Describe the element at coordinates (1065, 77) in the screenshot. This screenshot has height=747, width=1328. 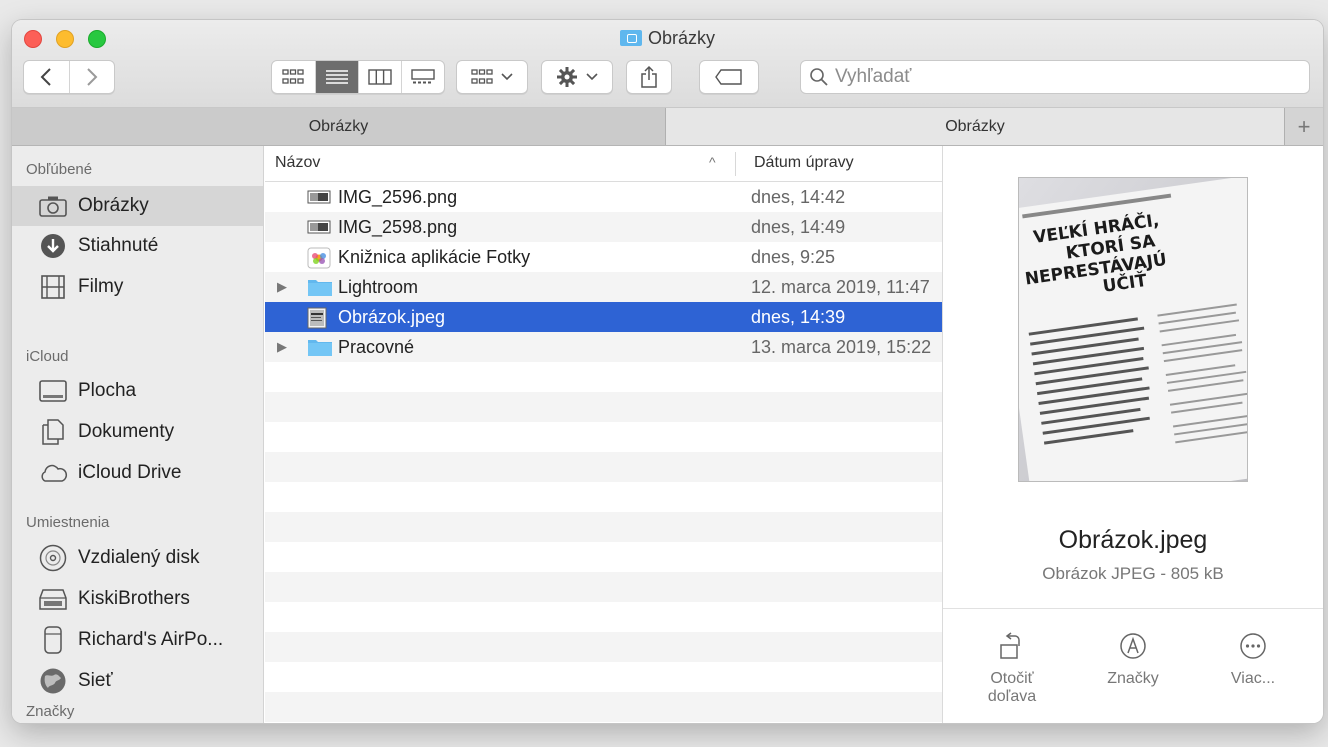
I see `search-input` at that location.